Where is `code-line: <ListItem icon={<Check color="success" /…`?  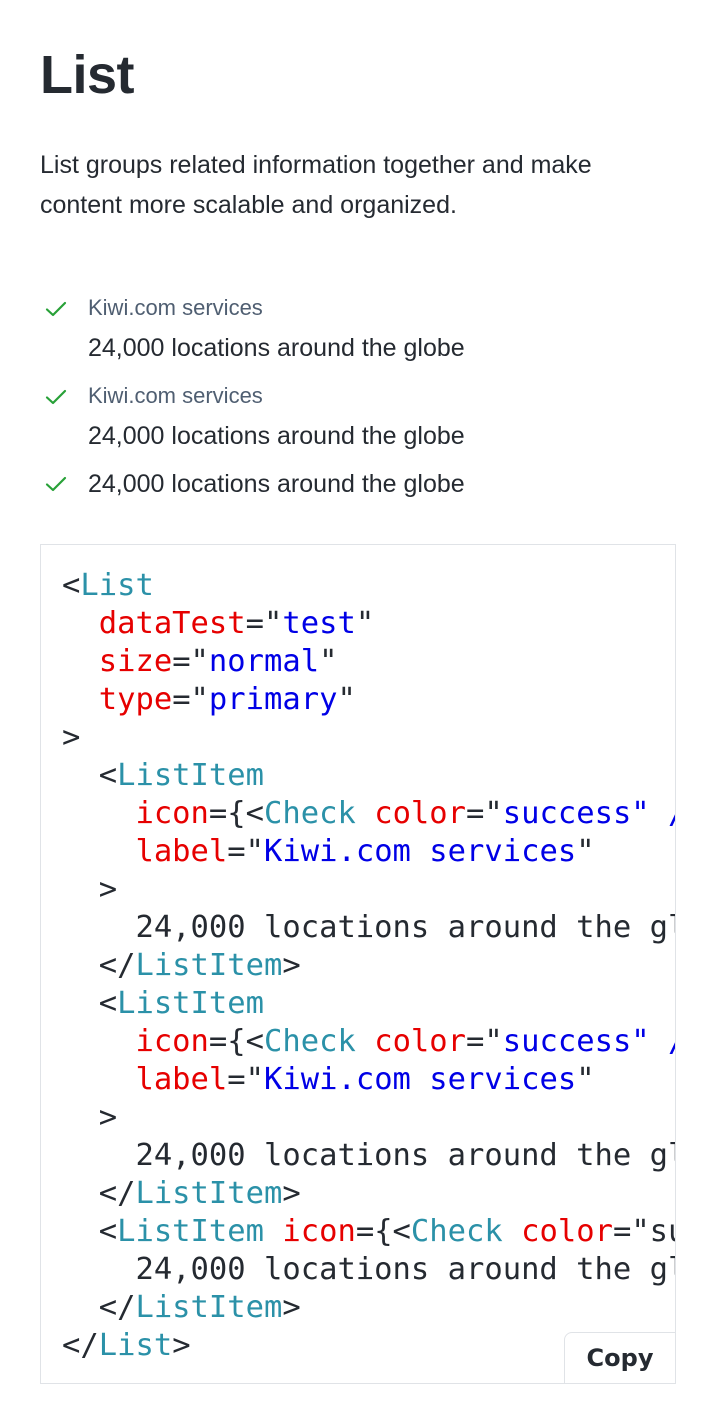
code-line: <ListItem icon={<Check color="success" /… is located at coordinates (368, 1231).